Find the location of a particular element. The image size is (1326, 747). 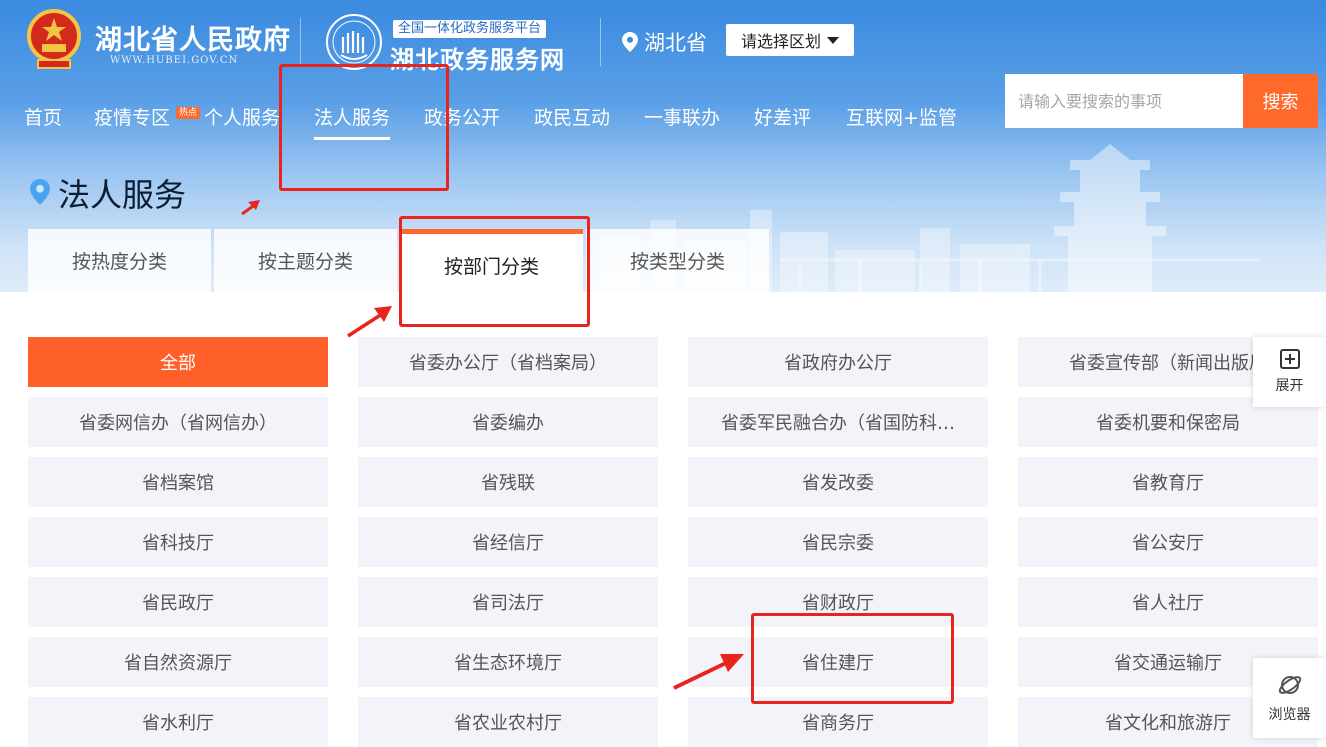

location: 湖北省 is located at coordinates (664, 42).